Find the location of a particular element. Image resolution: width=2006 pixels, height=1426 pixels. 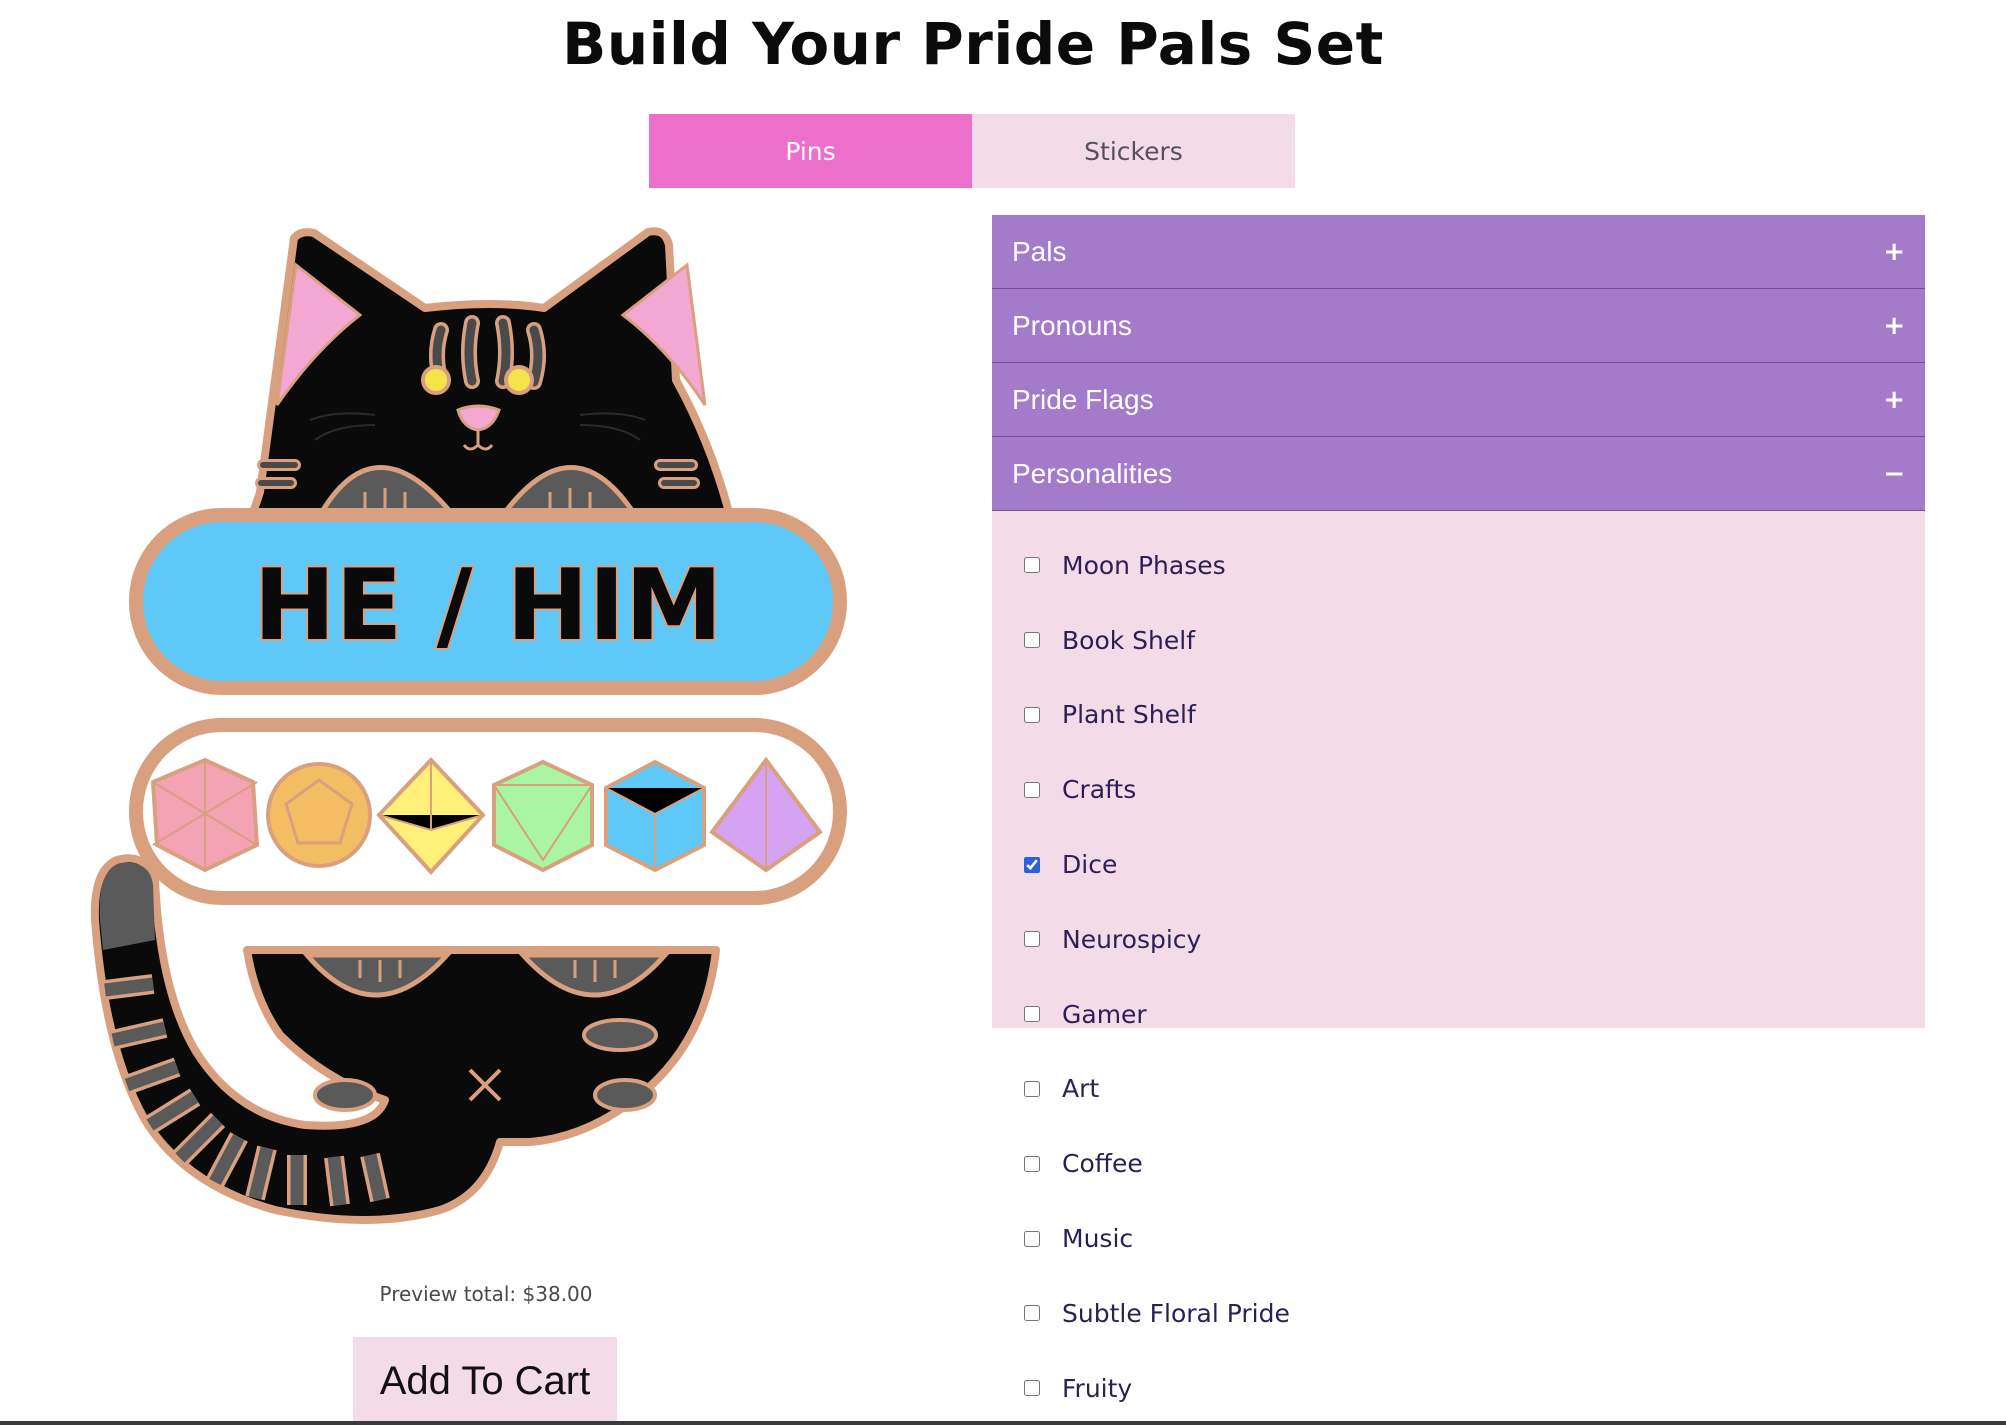

personality-option-label: Fruity is located at coordinates (1097, 1388).